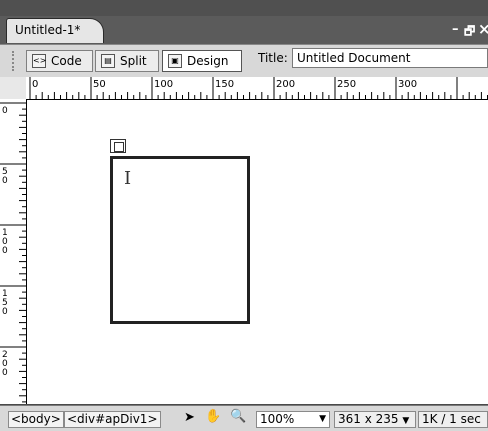 Image resolution: width=488 pixels, height=431 pixels. Describe the element at coordinates (36, 419) in the screenshot. I see `tag-selector-body: <body>` at that location.